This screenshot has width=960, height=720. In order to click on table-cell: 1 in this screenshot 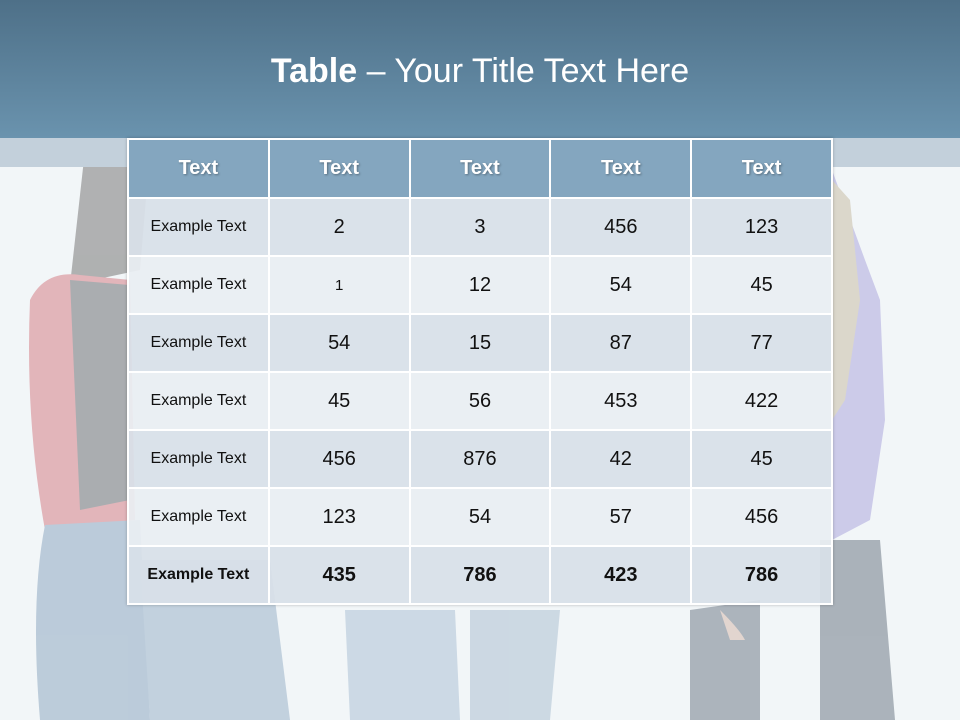, I will do `click(339, 285)`.